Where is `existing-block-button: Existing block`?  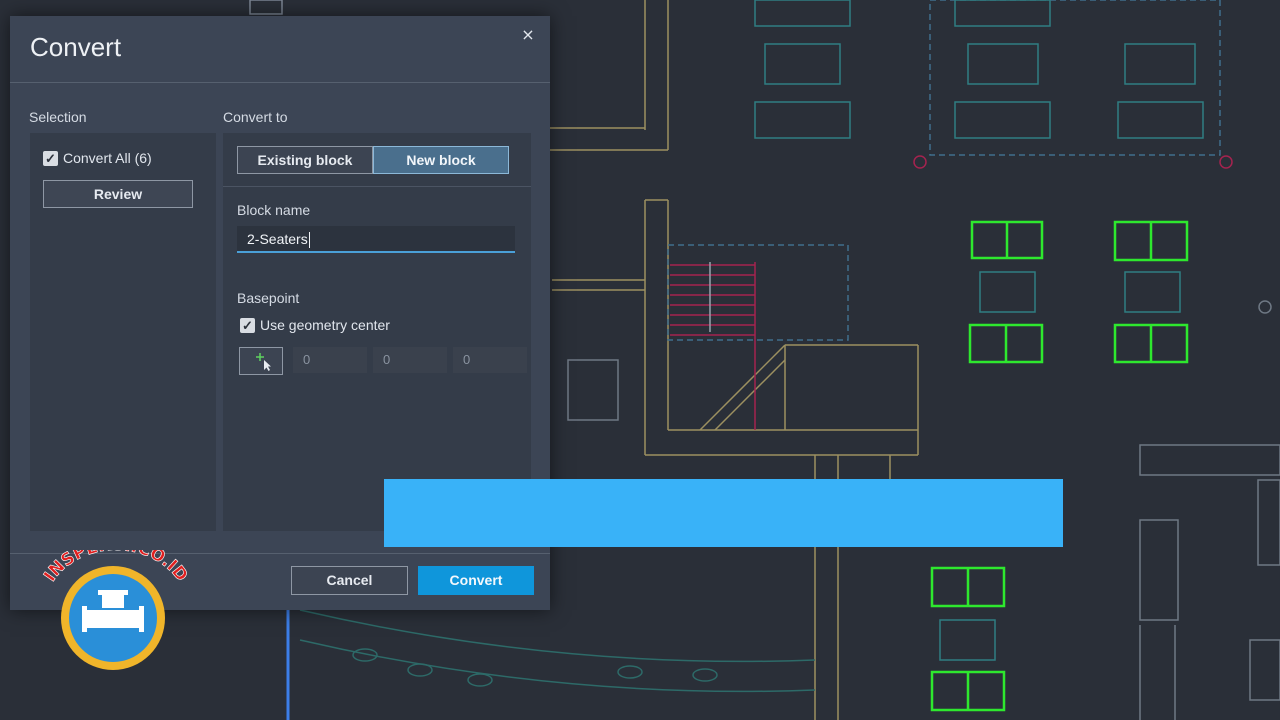 existing-block-button: Existing block is located at coordinates (305, 160).